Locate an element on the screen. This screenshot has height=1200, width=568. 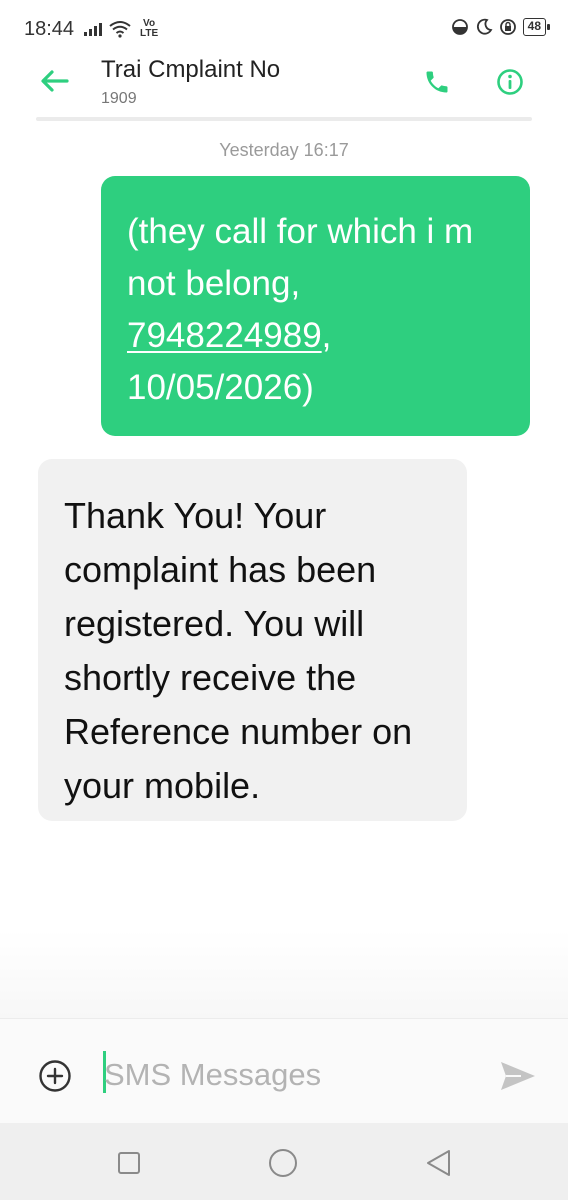
conversation-header: Trai Cmplaint No 1909 is located at coordinates (284, 85).